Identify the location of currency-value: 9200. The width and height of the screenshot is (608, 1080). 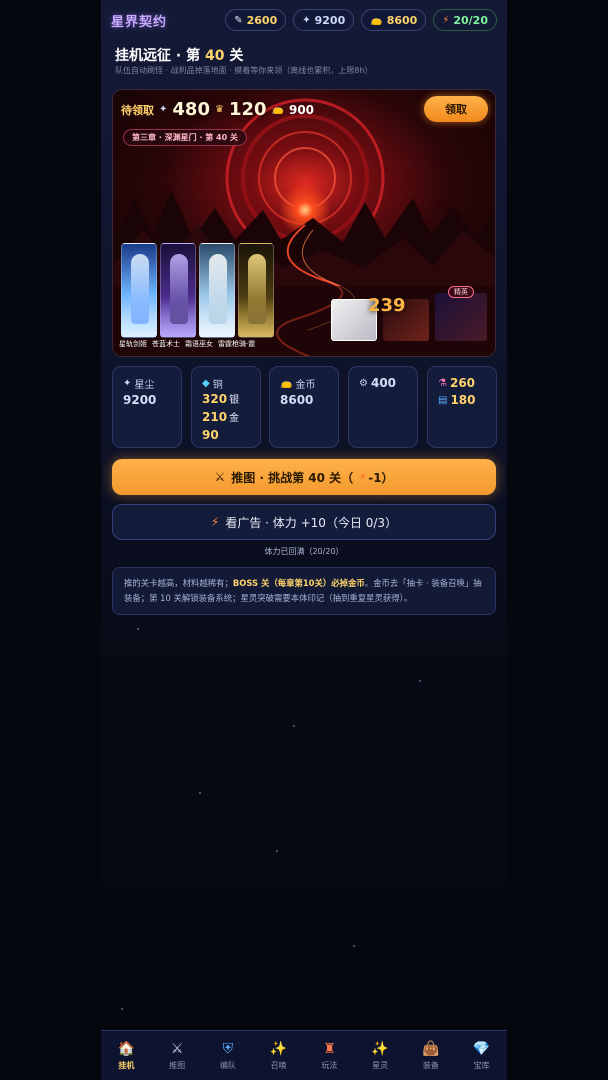
(330, 20).